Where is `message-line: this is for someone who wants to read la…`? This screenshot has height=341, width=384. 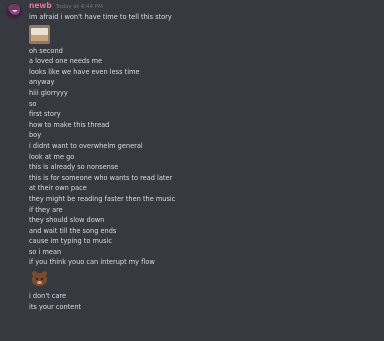
message-line: this is for someone who wants to read la… is located at coordinates (101, 177).